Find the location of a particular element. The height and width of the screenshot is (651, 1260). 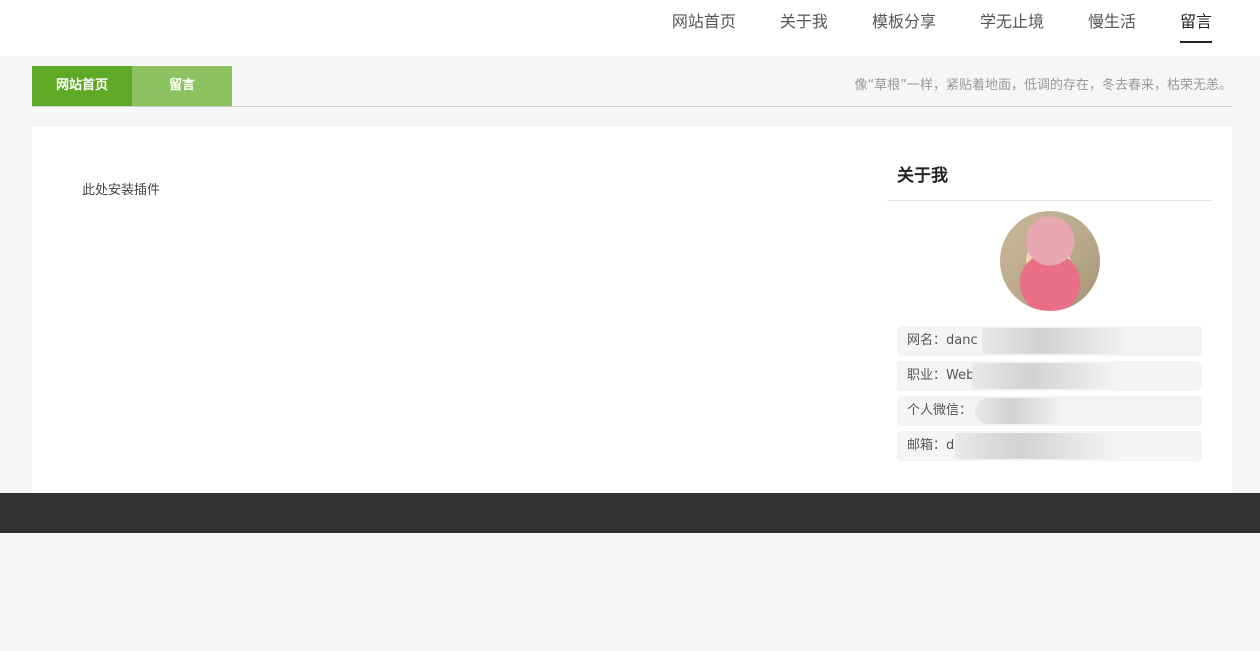

info-wechat: 个人微信： is located at coordinates (1049, 411).